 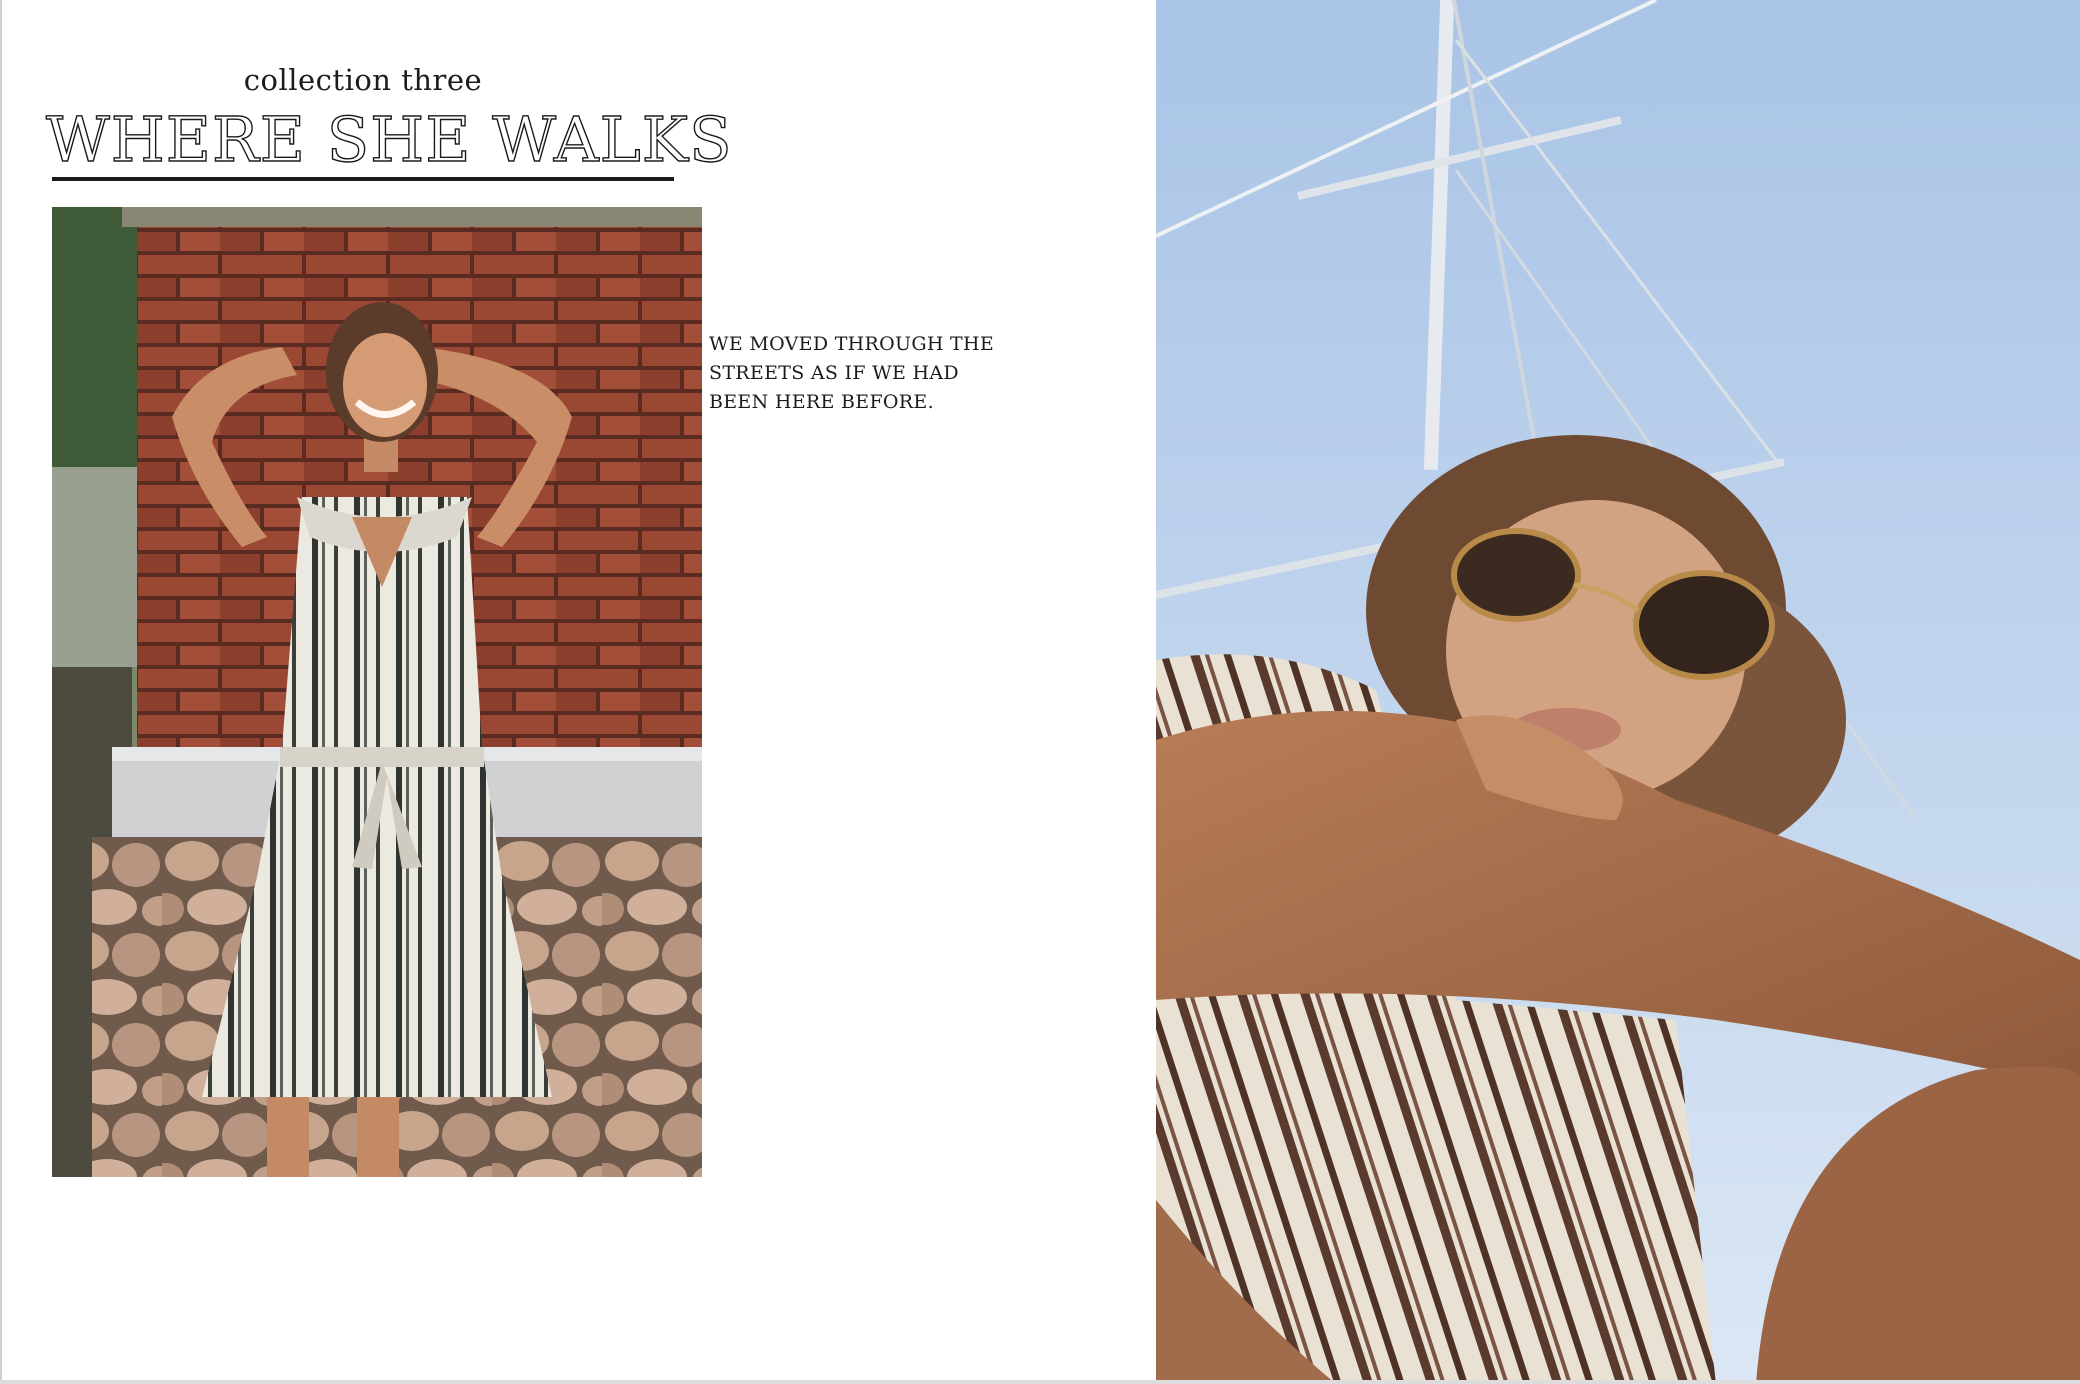 What do you see at coordinates (389, 139) in the screenshot?
I see `page-title: WHERE SHE WALKS` at bounding box center [389, 139].